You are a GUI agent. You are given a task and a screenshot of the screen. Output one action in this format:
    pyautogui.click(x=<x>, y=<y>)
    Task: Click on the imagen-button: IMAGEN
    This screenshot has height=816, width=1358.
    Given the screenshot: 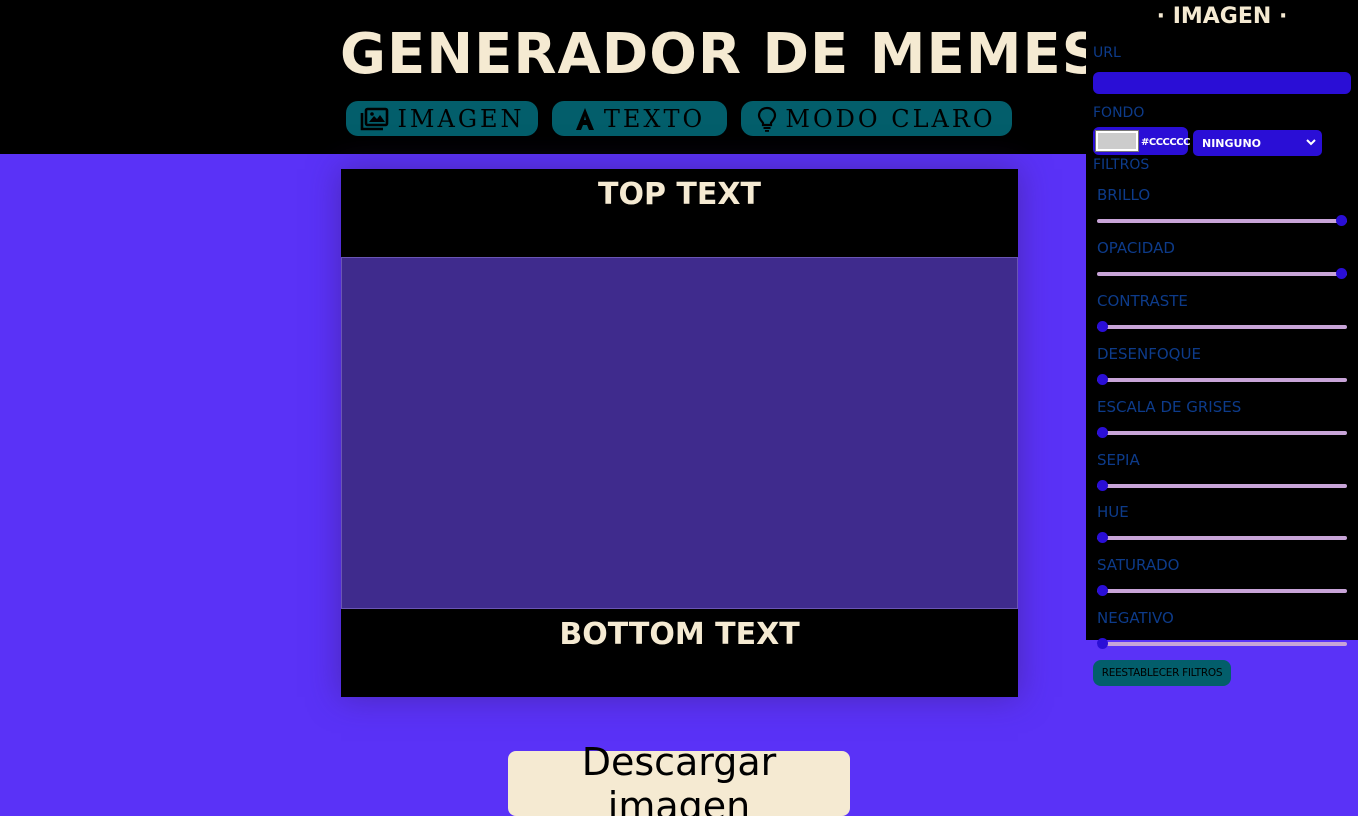 What is the action you would take?
    pyautogui.click(x=442, y=118)
    